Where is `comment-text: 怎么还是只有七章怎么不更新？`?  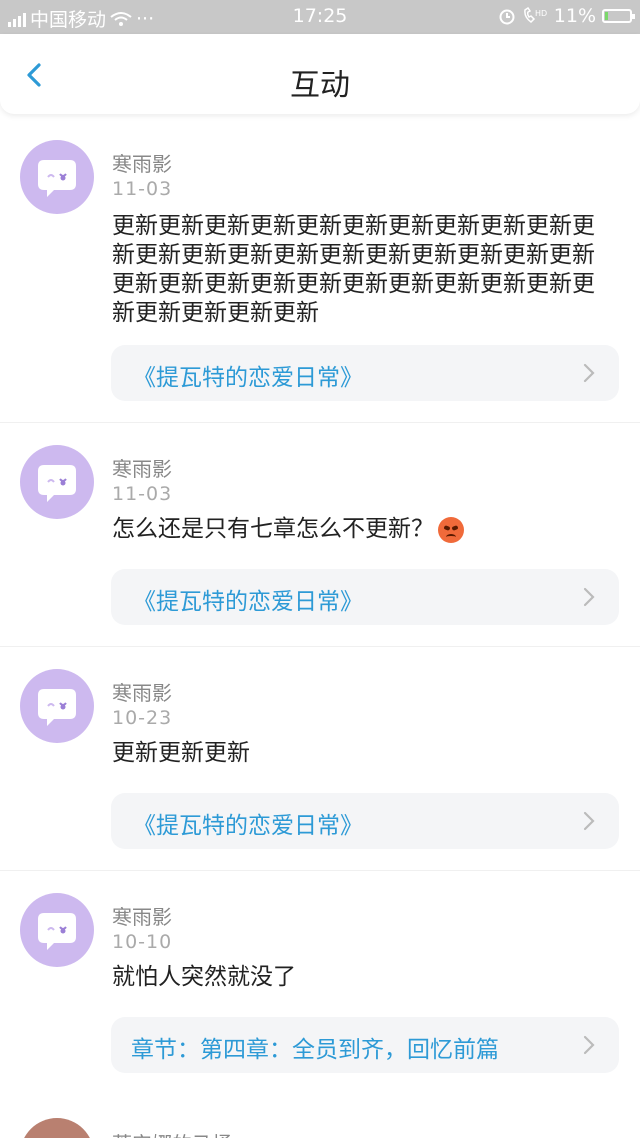 comment-text: 怎么还是只有七章怎么不更新？ is located at coordinates (273, 529).